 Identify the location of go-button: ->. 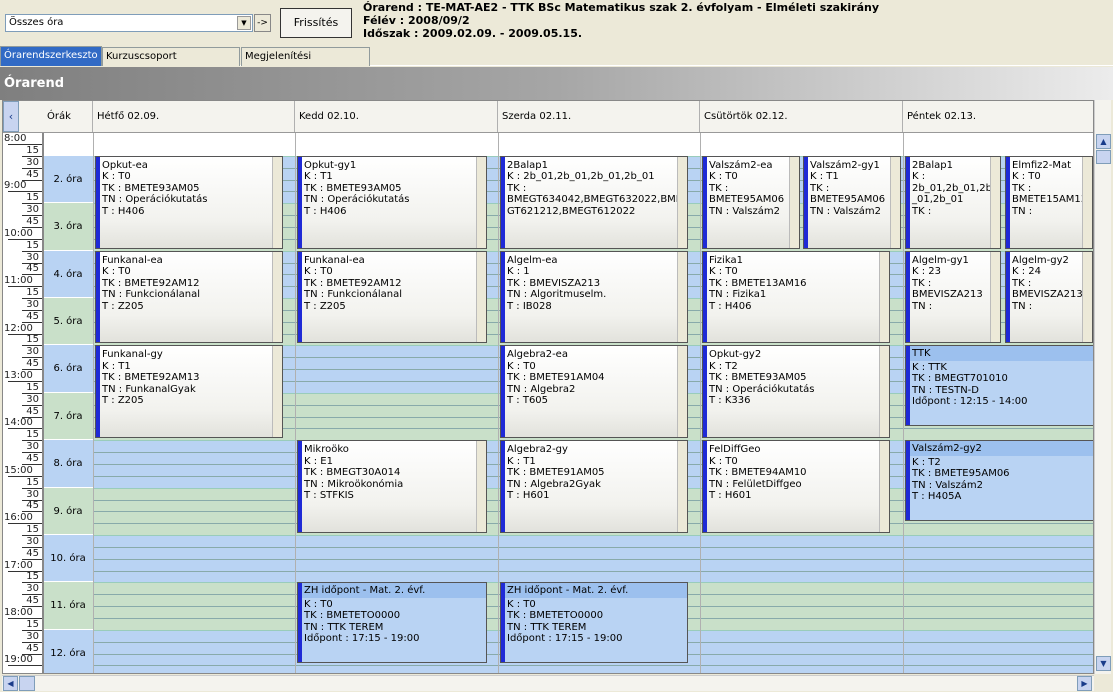
(262, 23).